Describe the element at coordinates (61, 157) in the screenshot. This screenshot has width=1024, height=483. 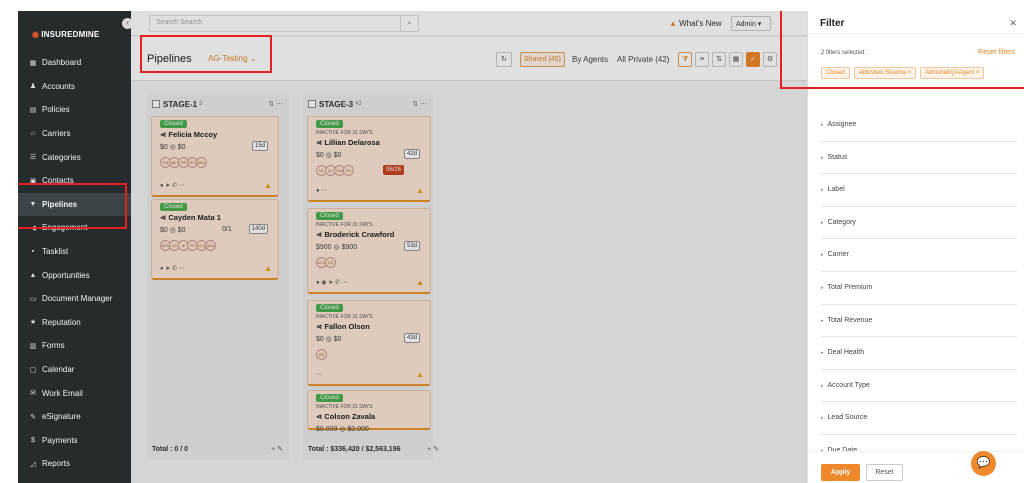
I see `sidebar-item-label: Categories` at that location.